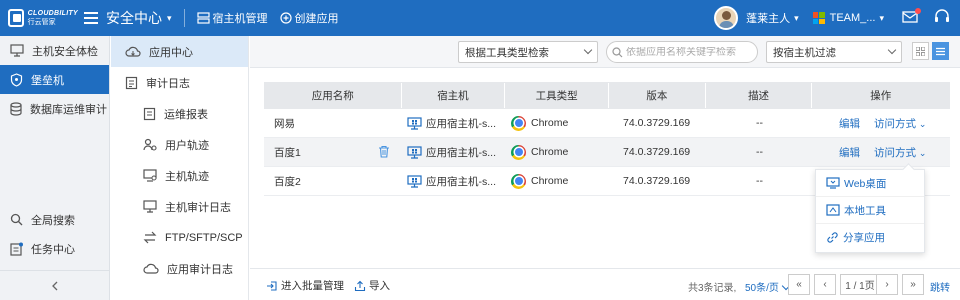 This screenshot has width=960, height=300. I want to click on last-page-button: », so click(913, 284).